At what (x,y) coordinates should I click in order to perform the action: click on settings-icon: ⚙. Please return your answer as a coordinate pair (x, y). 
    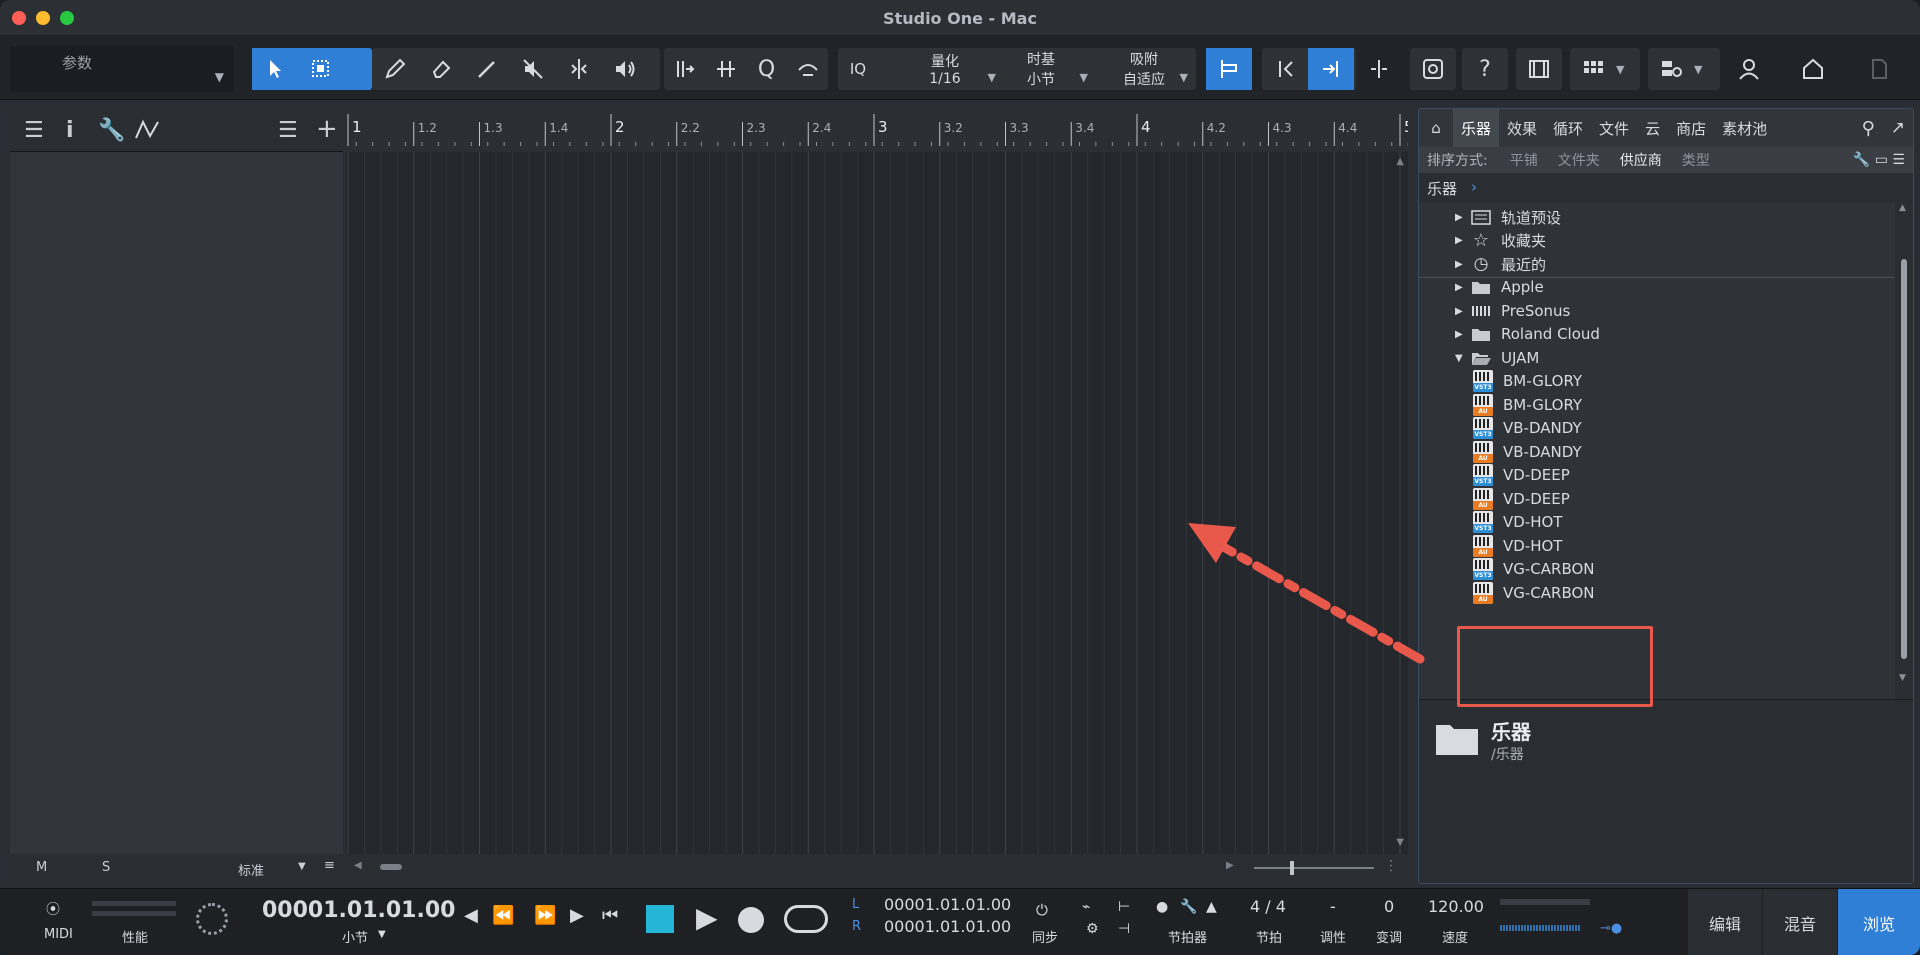
    Looking at the image, I should click on (1092, 929).